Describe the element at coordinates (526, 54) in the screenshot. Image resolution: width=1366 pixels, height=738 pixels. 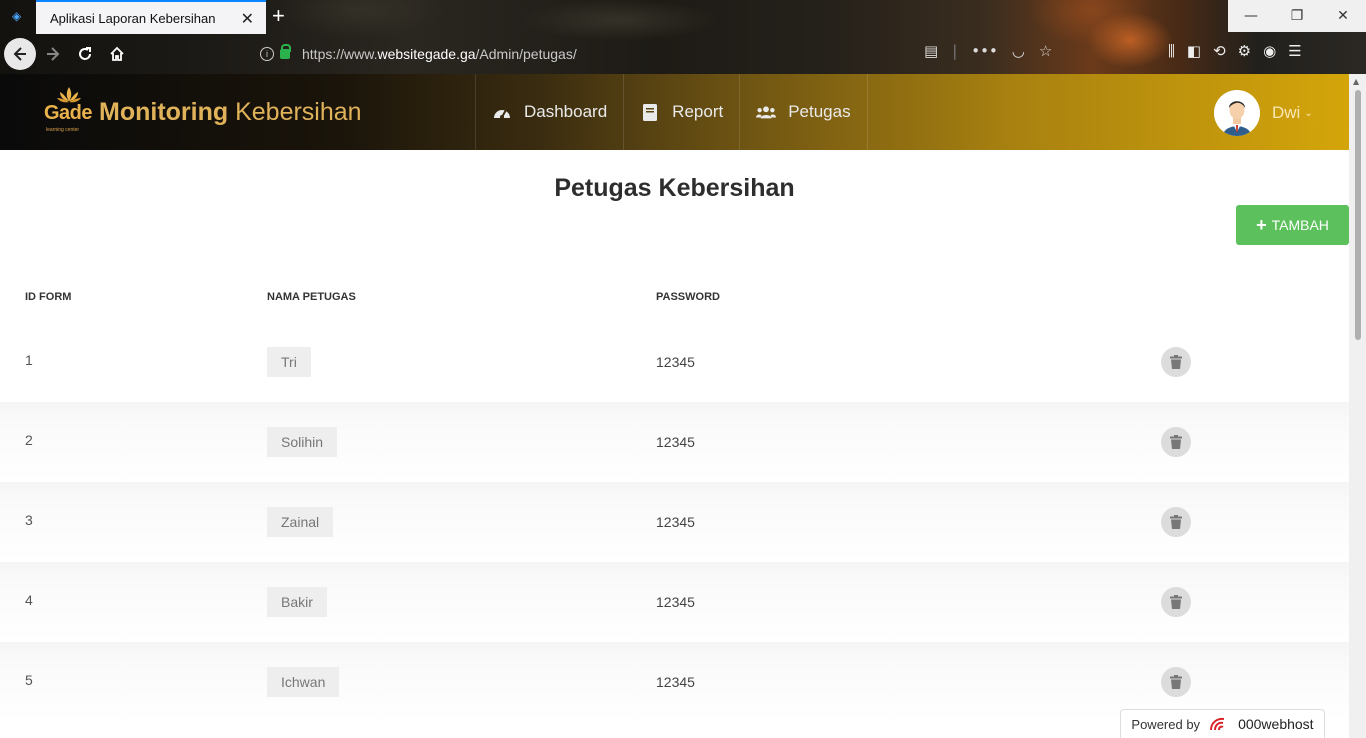
I see `url-path: /Admin/petugas/` at that location.